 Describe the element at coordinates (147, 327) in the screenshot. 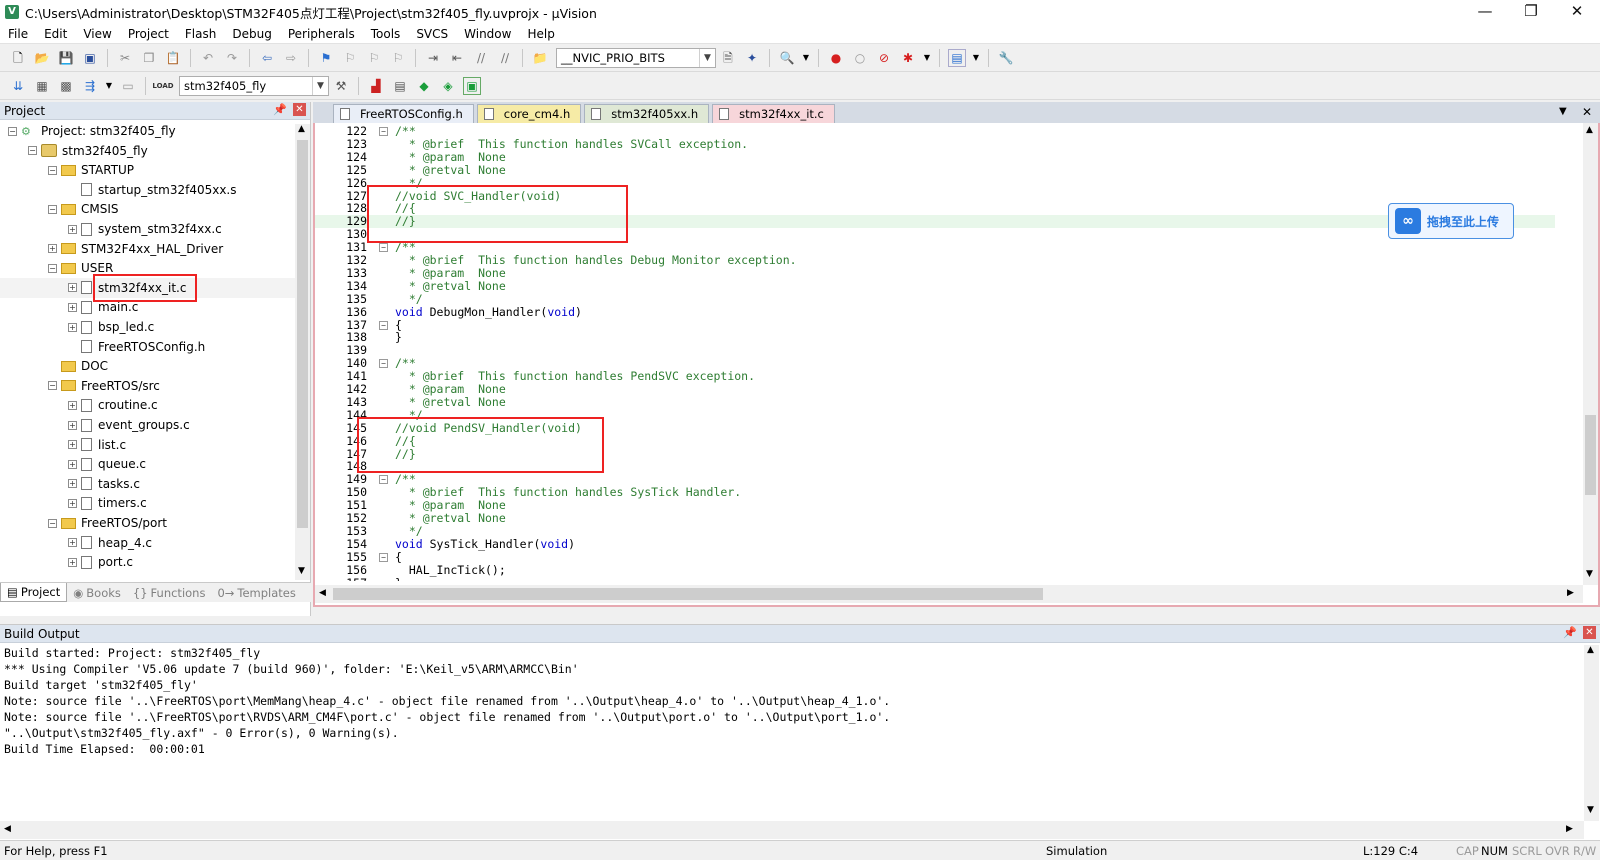

I see `tree-file: + bsp_led.c` at that location.